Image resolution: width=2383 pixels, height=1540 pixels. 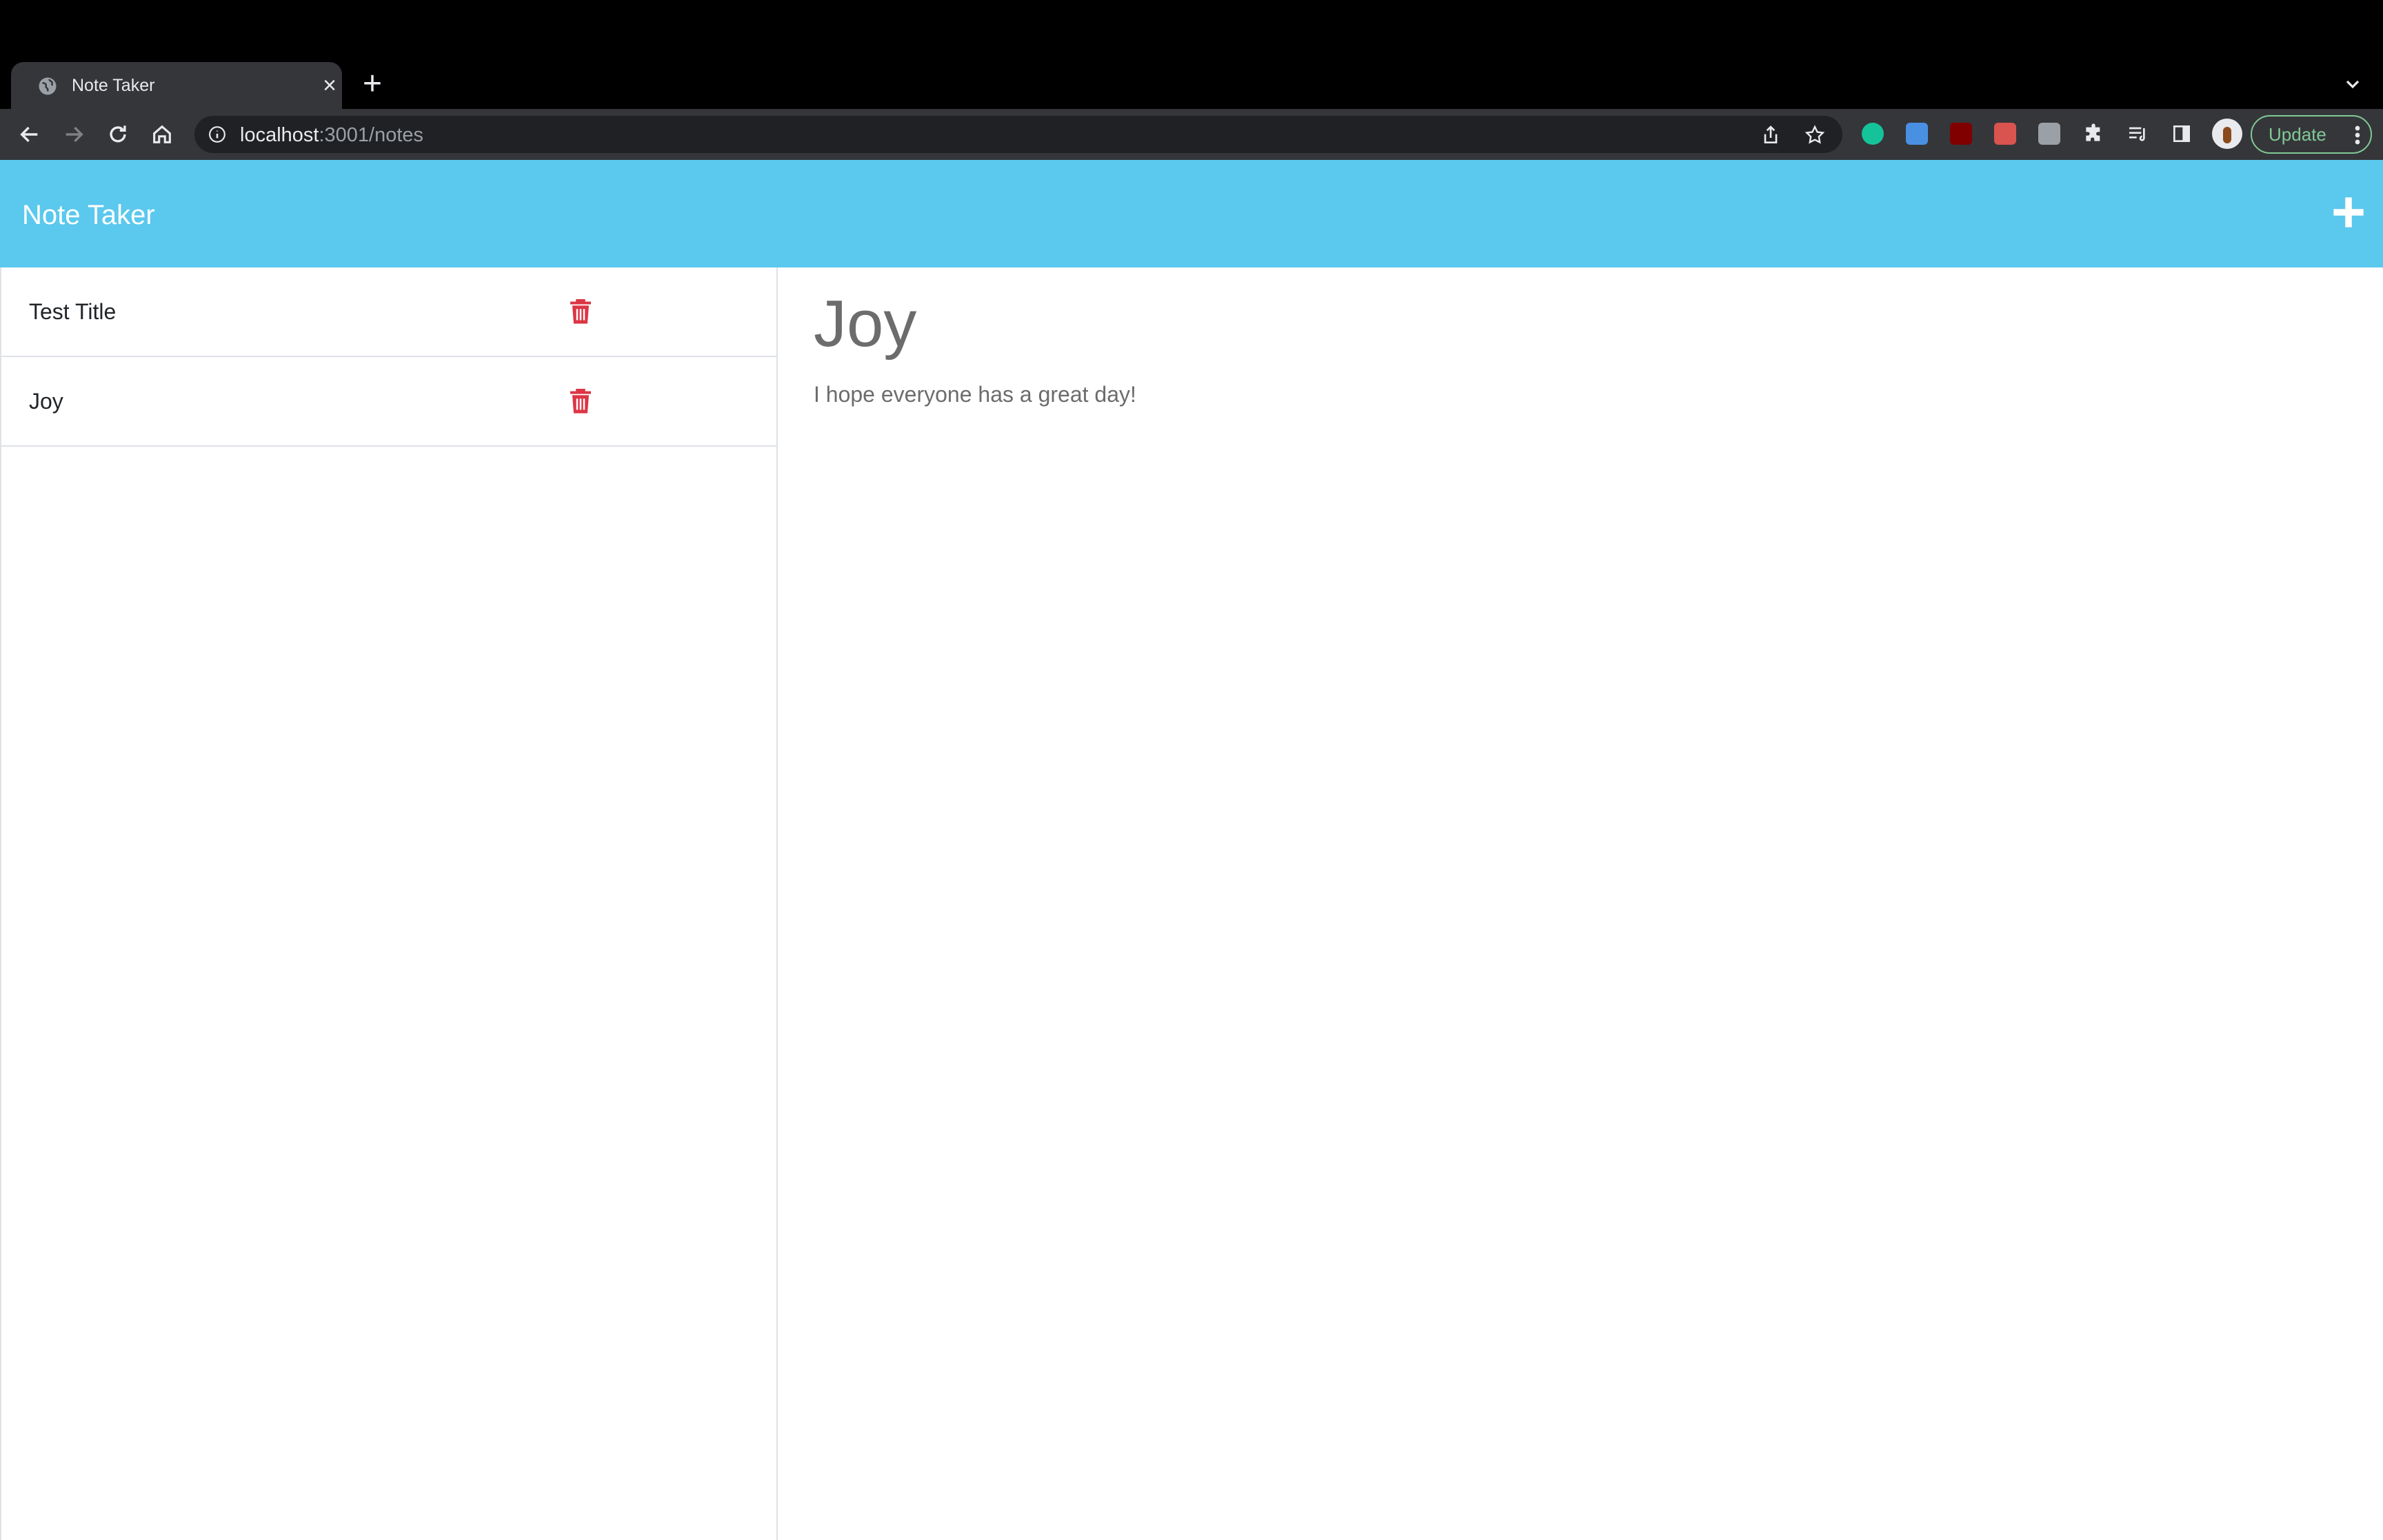 What do you see at coordinates (1815, 135) in the screenshot?
I see `star-icon` at bounding box center [1815, 135].